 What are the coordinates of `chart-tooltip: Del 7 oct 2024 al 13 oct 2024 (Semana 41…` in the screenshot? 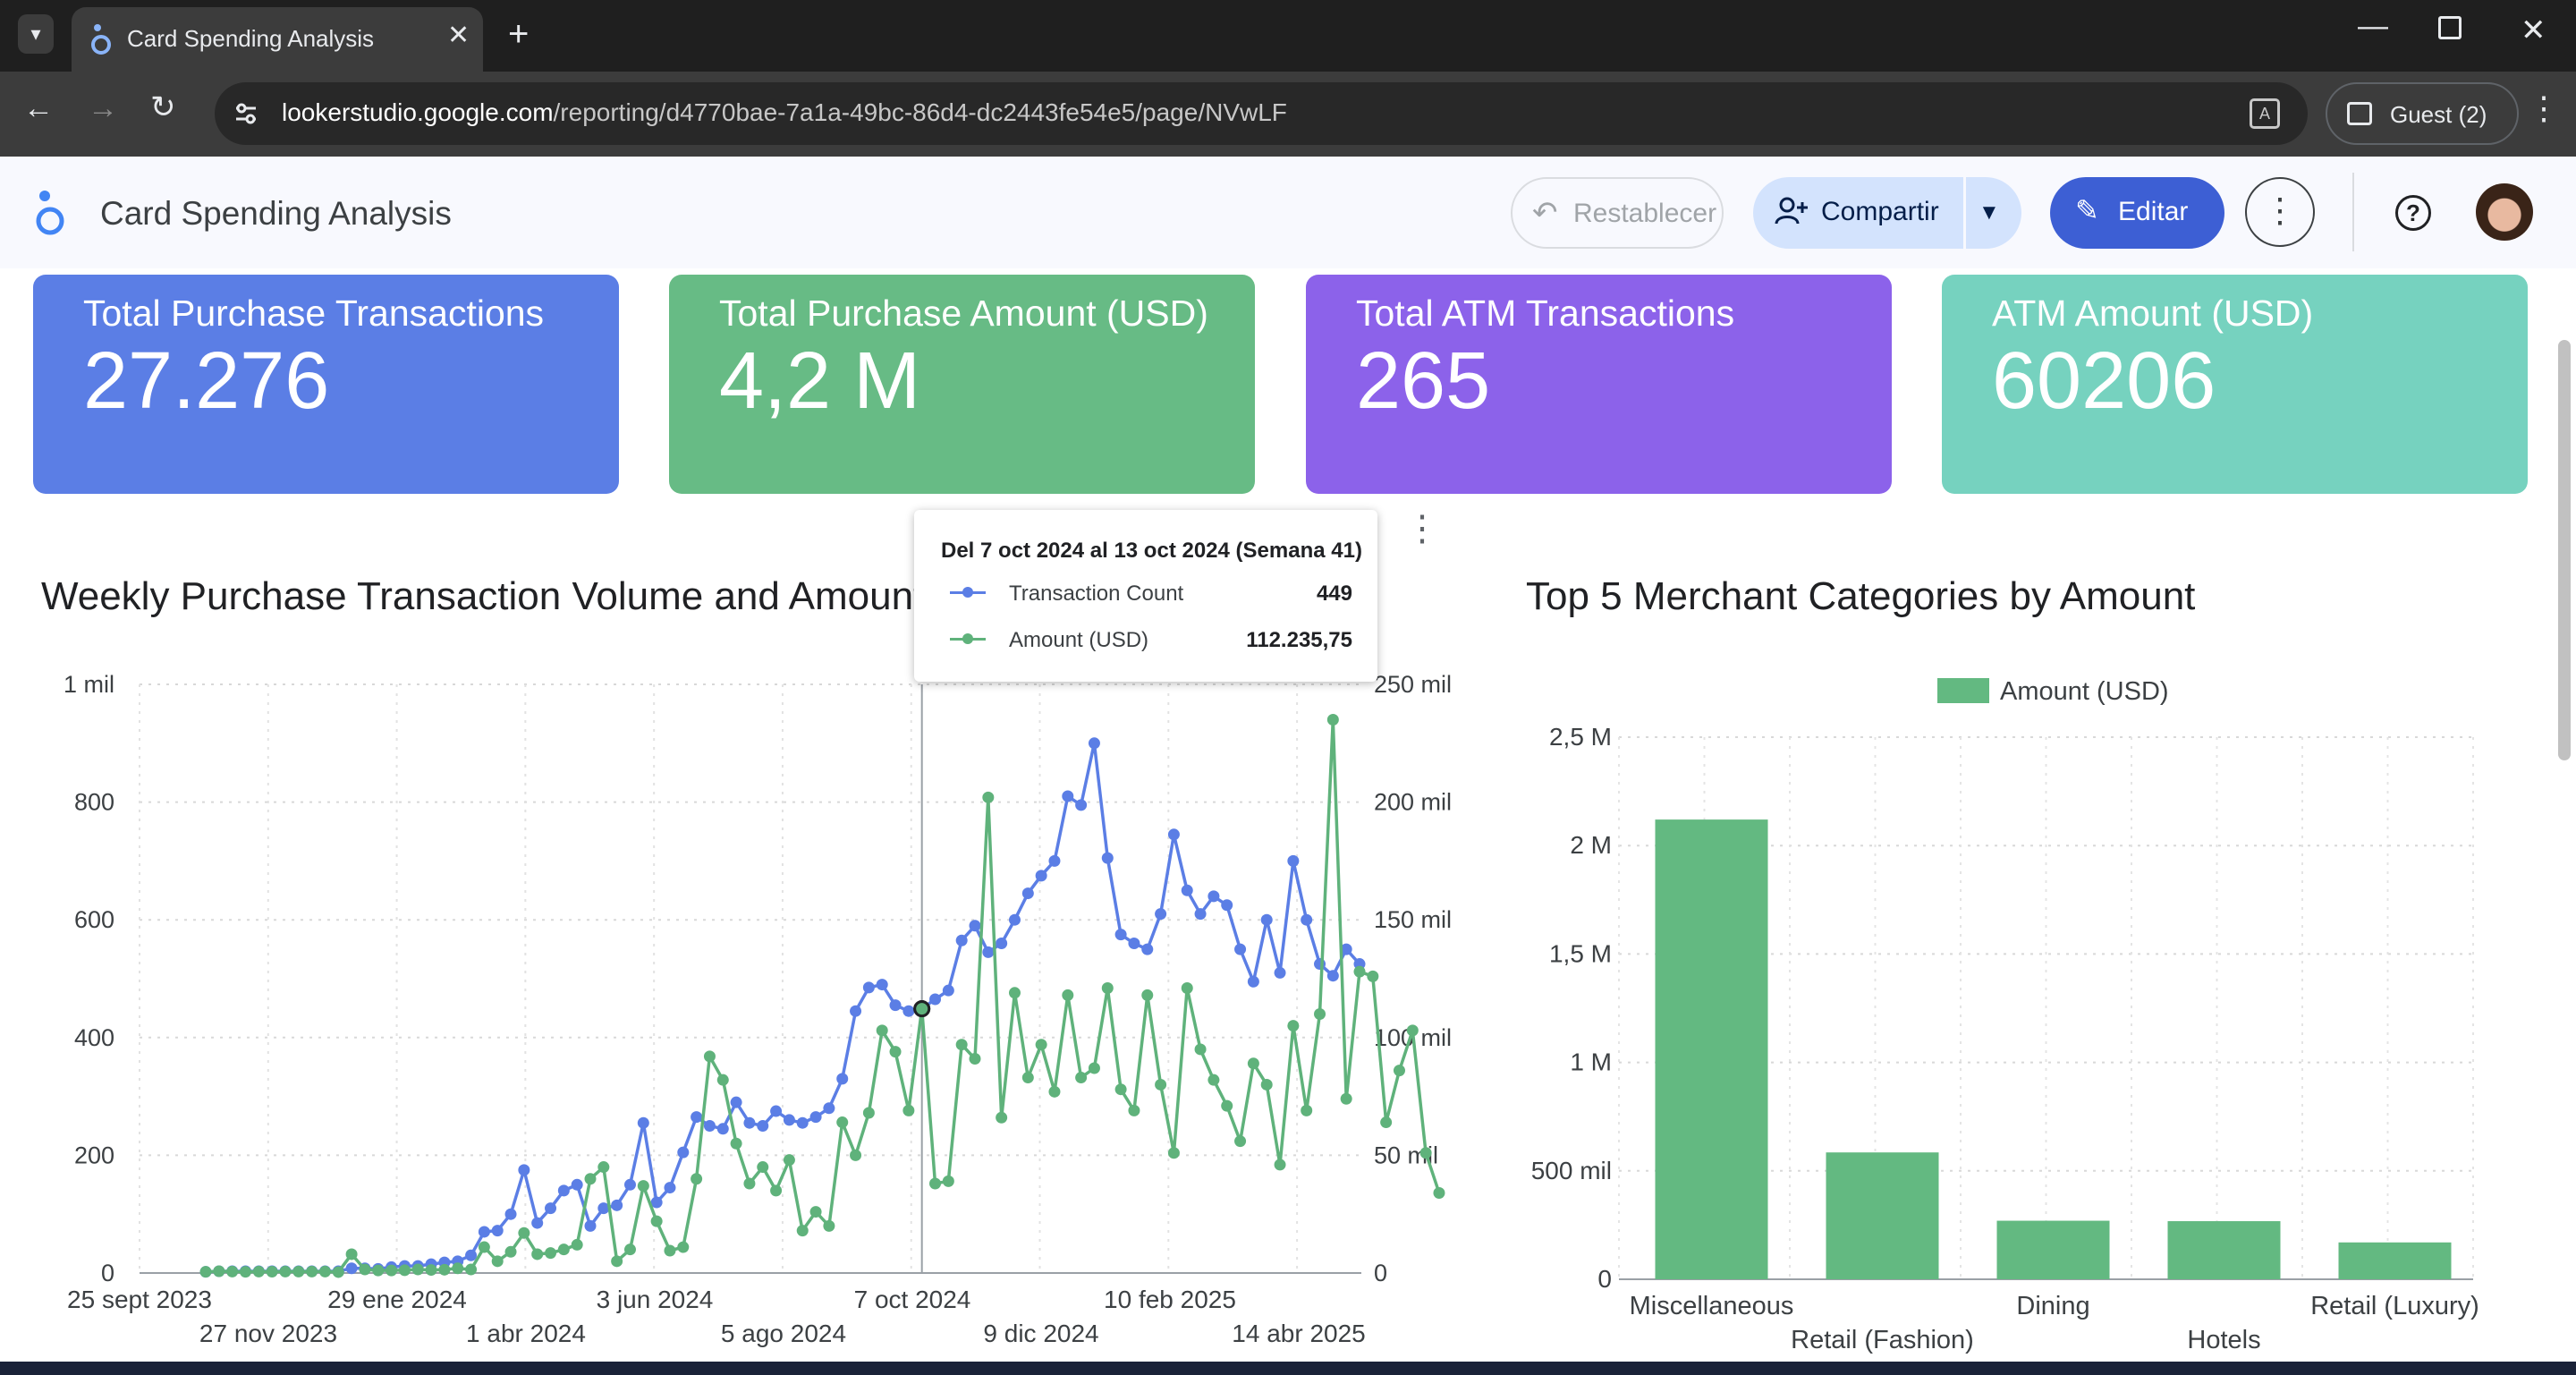 It's located at (1145, 596).